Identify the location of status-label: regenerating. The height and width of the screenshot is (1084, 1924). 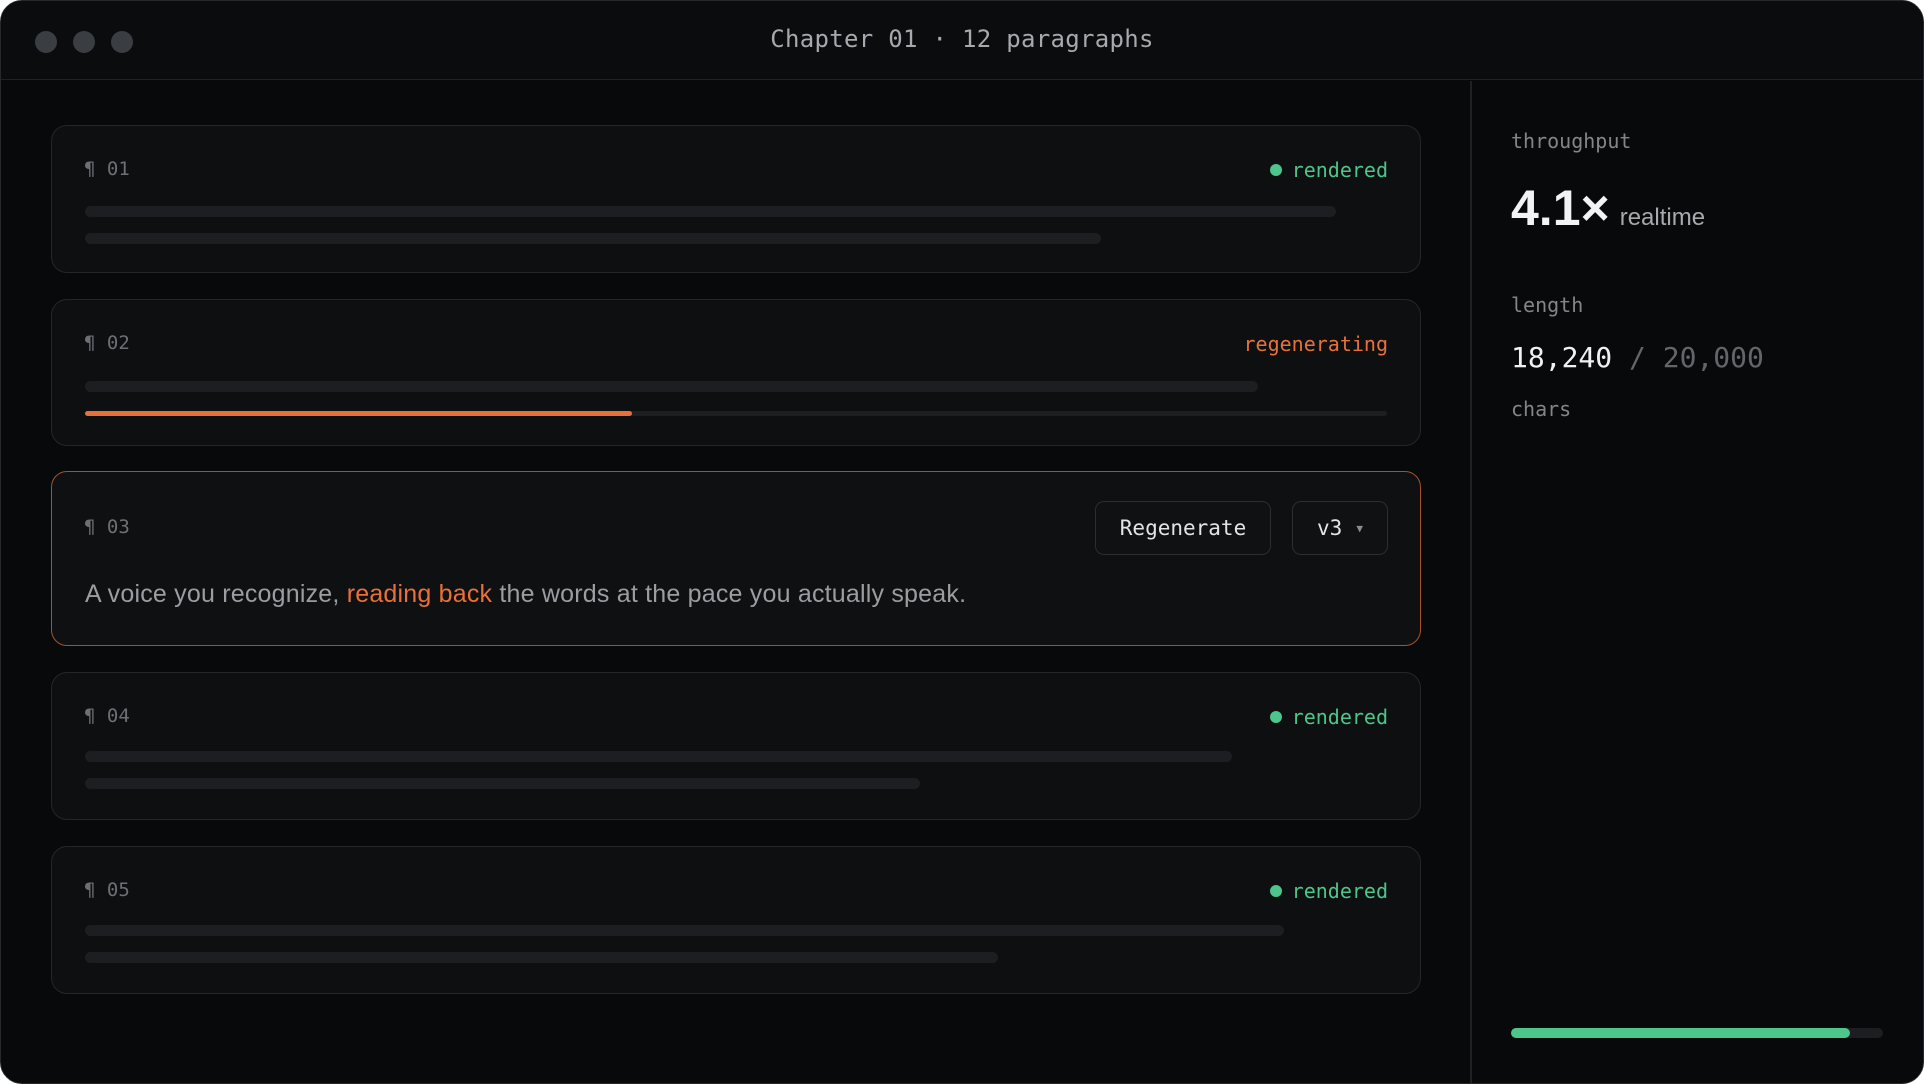
(1316, 344).